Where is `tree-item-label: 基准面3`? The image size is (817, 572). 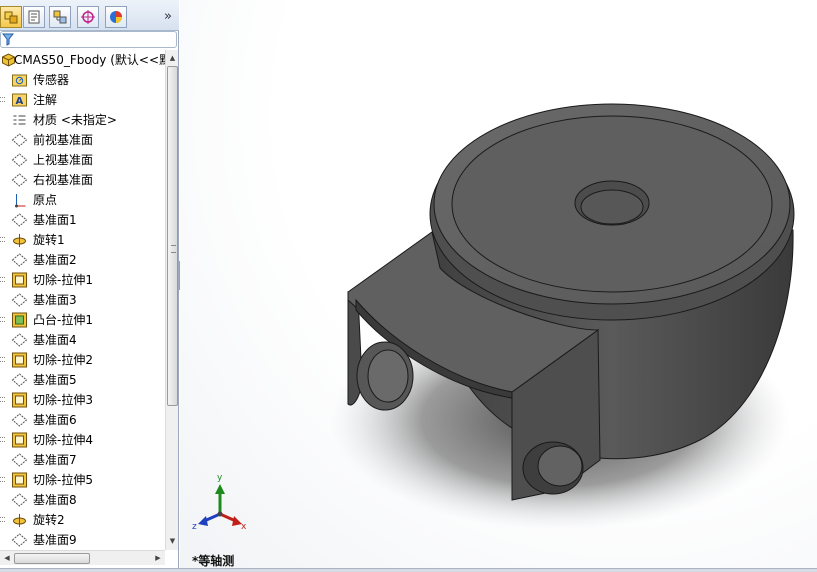
tree-item-label: 基准面3 is located at coordinates (55, 300).